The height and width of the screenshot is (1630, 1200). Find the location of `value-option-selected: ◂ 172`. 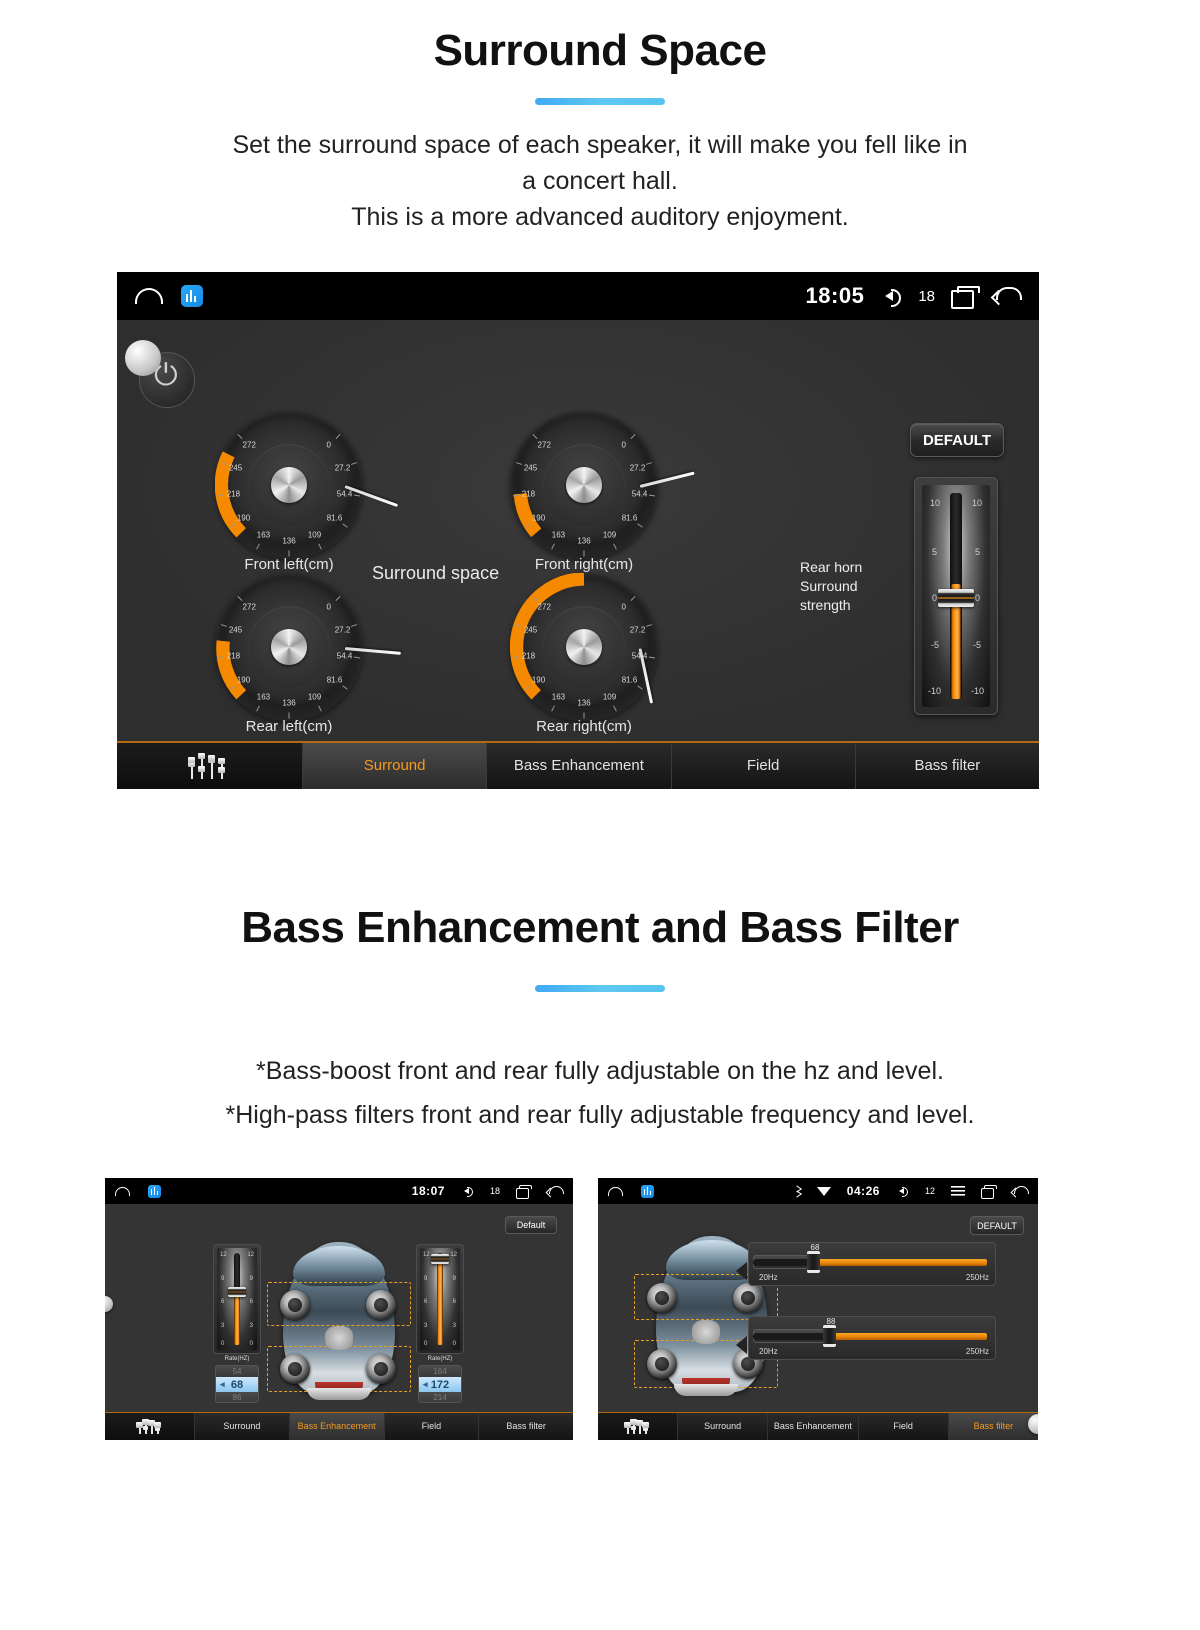

value-option-selected: ◂ 172 is located at coordinates (440, 1384).